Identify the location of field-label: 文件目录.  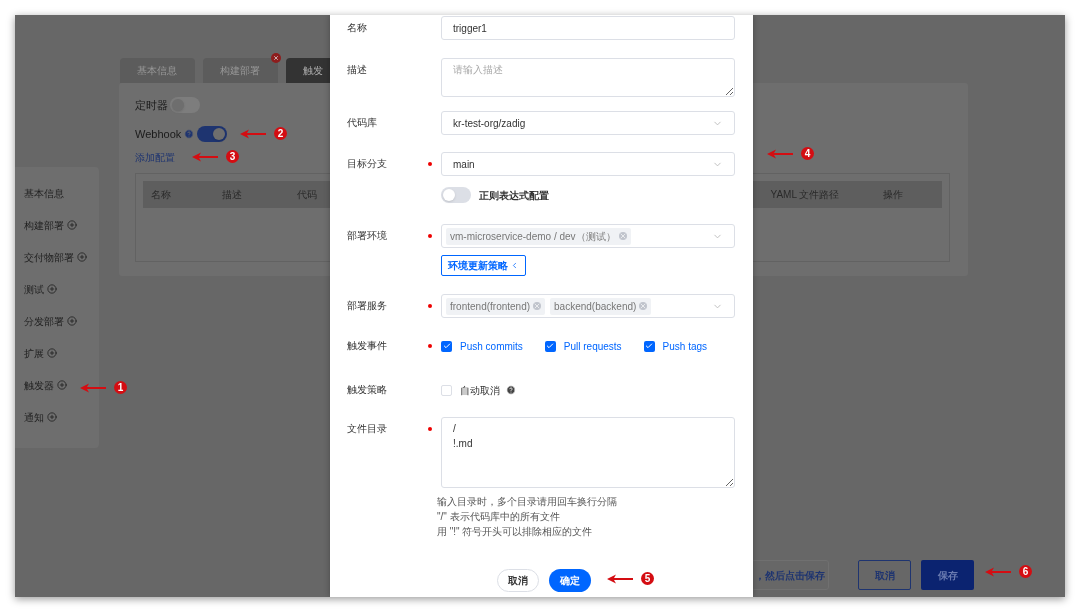
(367, 429).